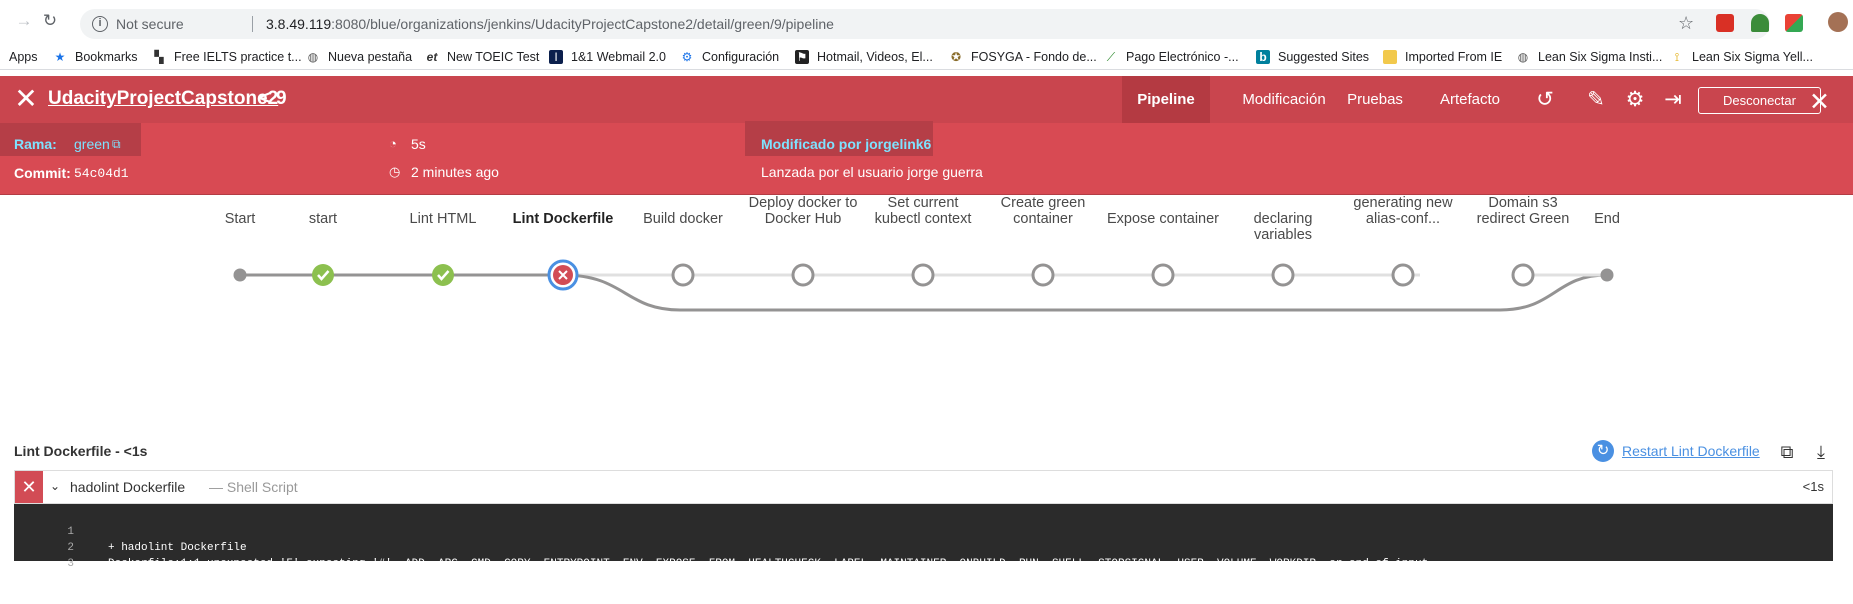  I want to click on modified-by: Modificado por jorgelink6, so click(846, 144).